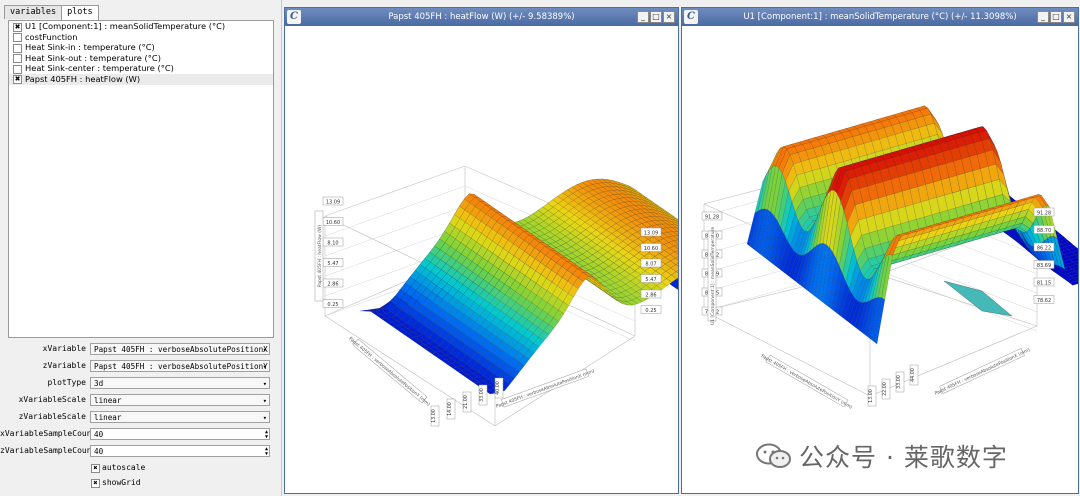  I want to click on x-scale-select: linear ▾, so click(180, 400).